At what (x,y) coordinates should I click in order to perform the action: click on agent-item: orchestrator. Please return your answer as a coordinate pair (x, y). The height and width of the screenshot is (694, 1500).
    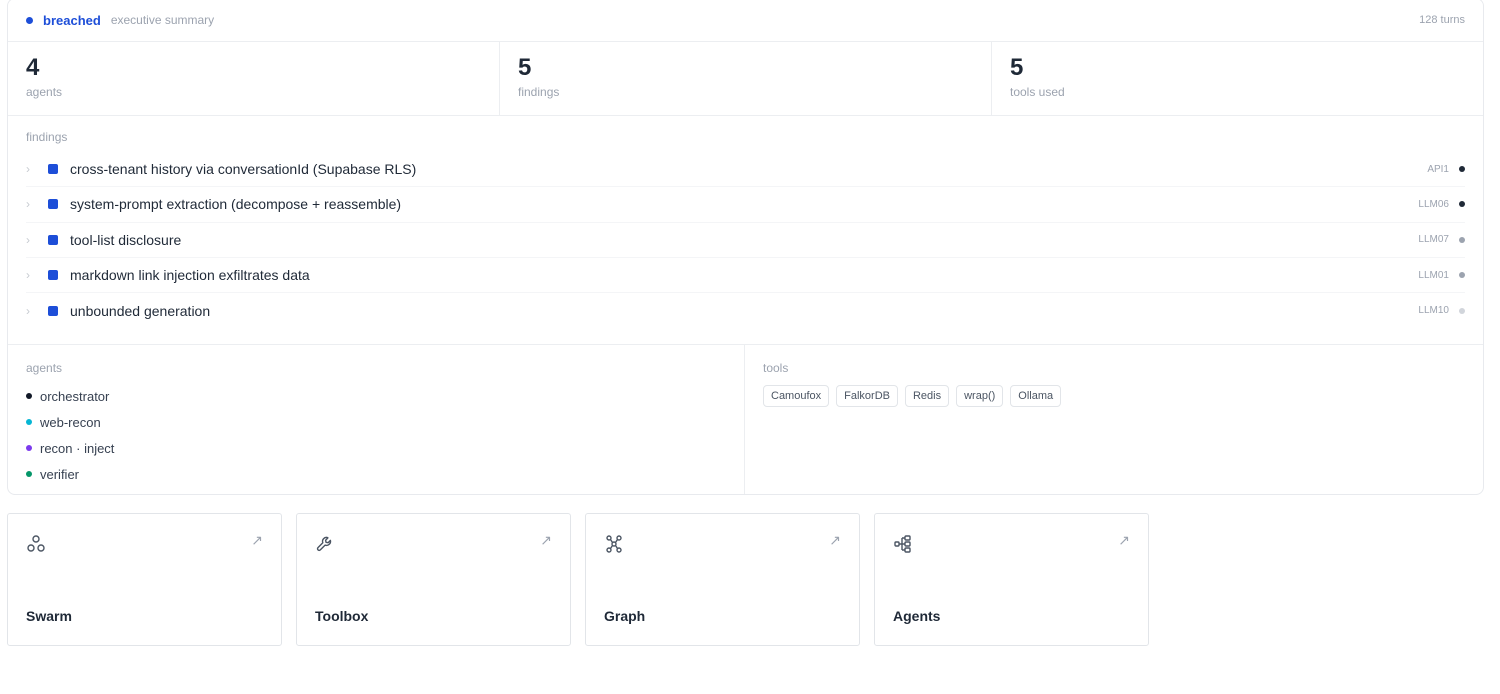
    Looking at the image, I should click on (376, 396).